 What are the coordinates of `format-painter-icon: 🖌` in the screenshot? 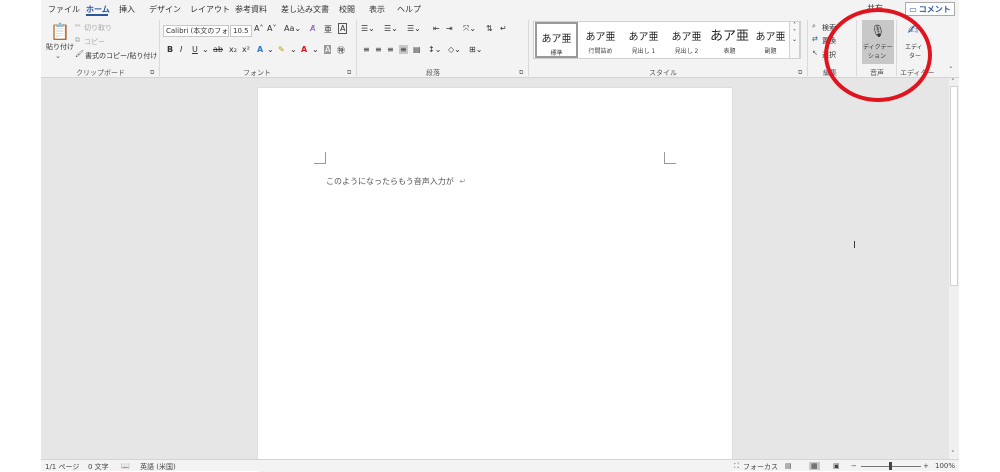 It's located at (79, 54).